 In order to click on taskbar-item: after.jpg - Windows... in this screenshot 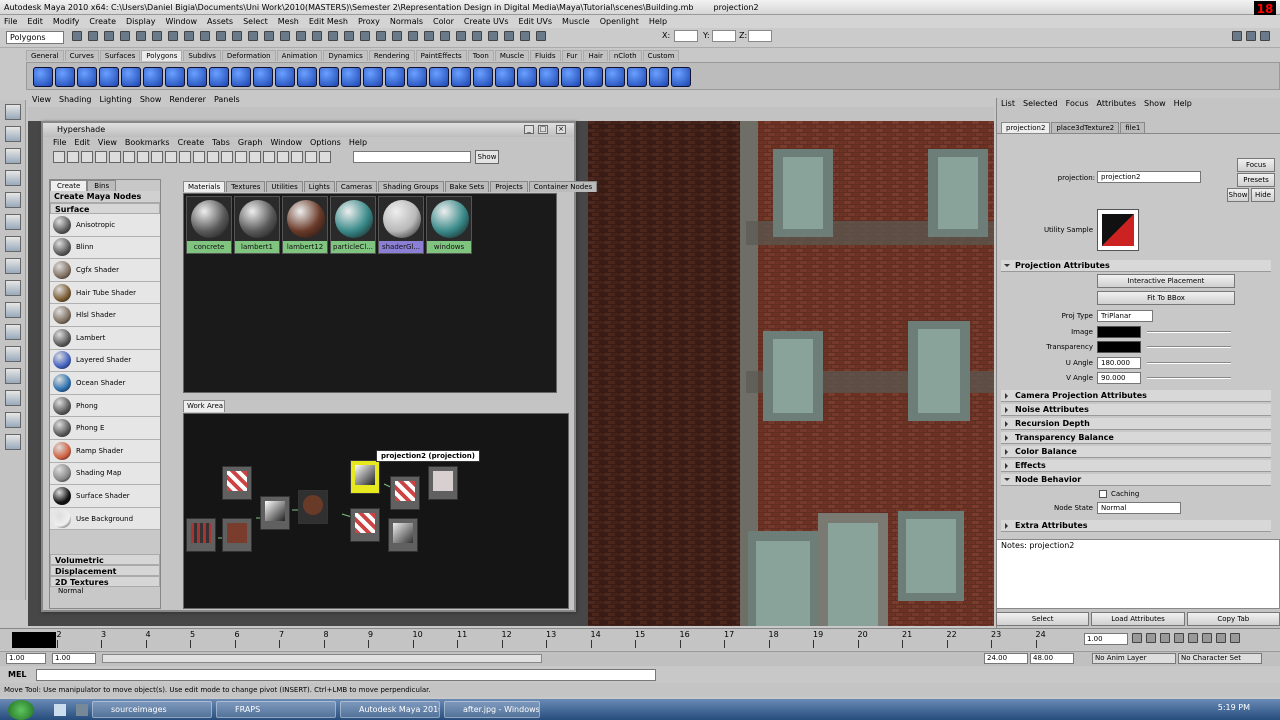, I will do `click(492, 709)`.